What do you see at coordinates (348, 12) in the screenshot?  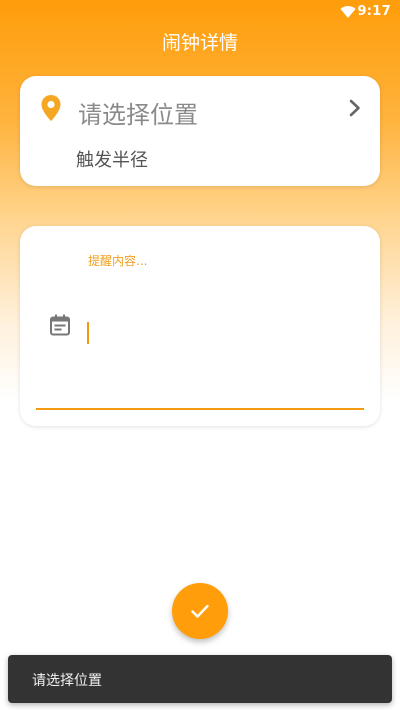 I see `wifi-icon` at bounding box center [348, 12].